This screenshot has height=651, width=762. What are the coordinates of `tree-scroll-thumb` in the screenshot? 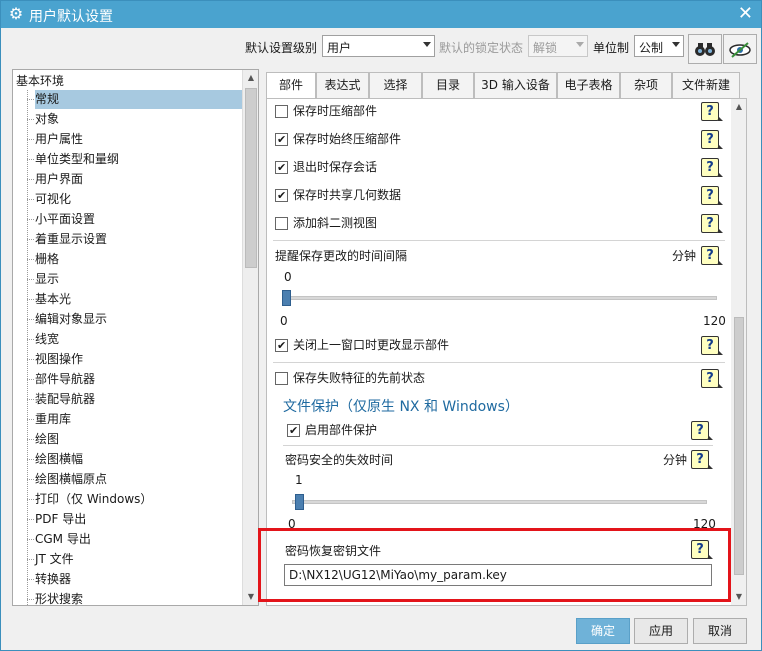 It's located at (251, 178).